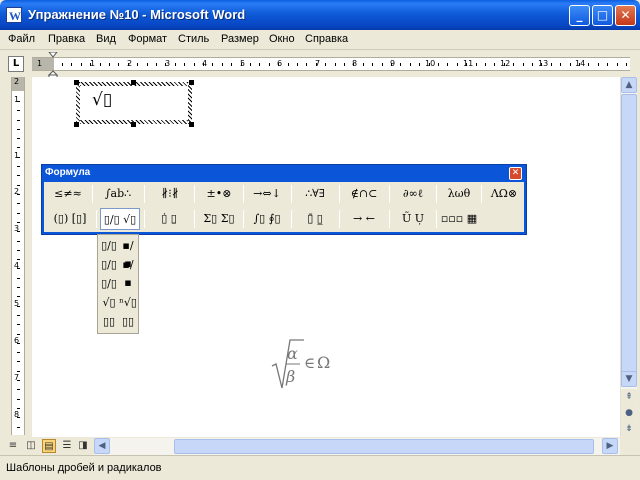  Describe the element at coordinates (21, 39) in the screenshot. I see `menu-file: Файл` at that location.